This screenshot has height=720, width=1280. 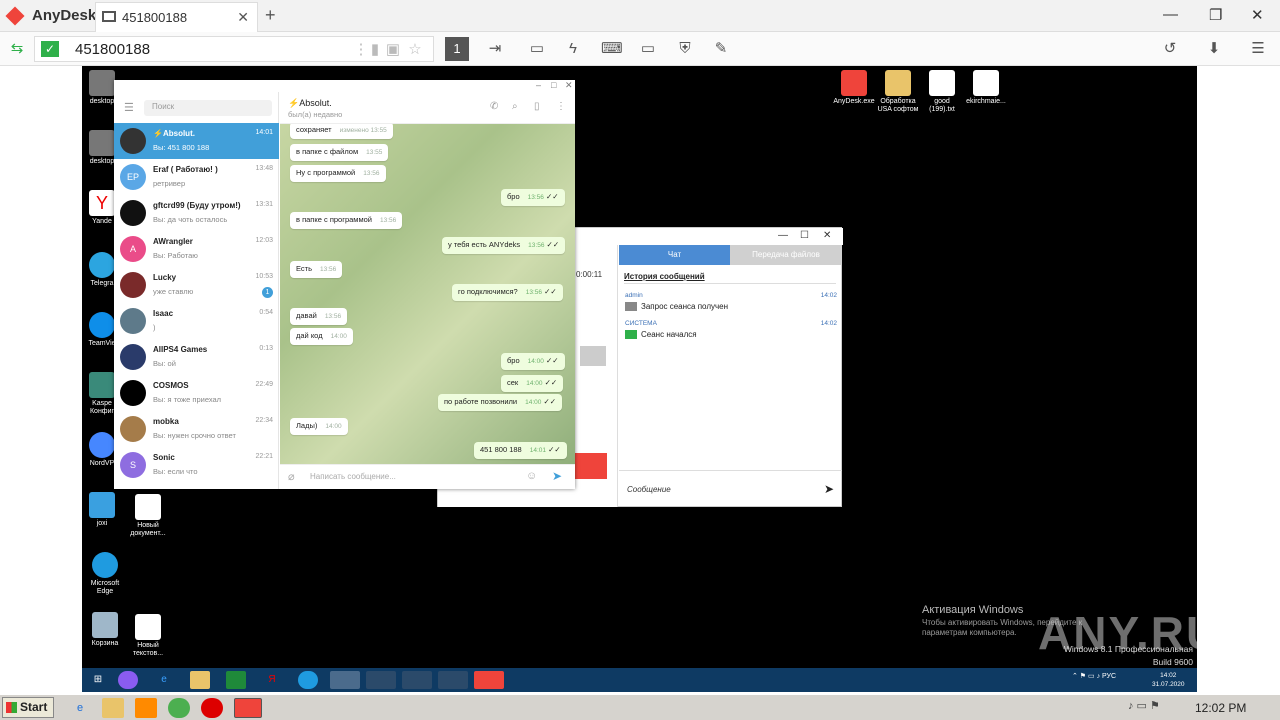 I want to click on chat-item: mobka Вы: нужен срочно ответ 22:34, so click(x=196, y=429).